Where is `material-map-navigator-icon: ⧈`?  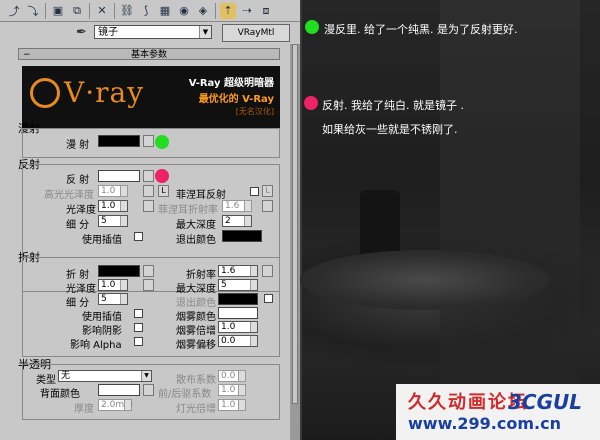
material-map-navigator-icon: ⧈ is located at coordinates (266, 11).